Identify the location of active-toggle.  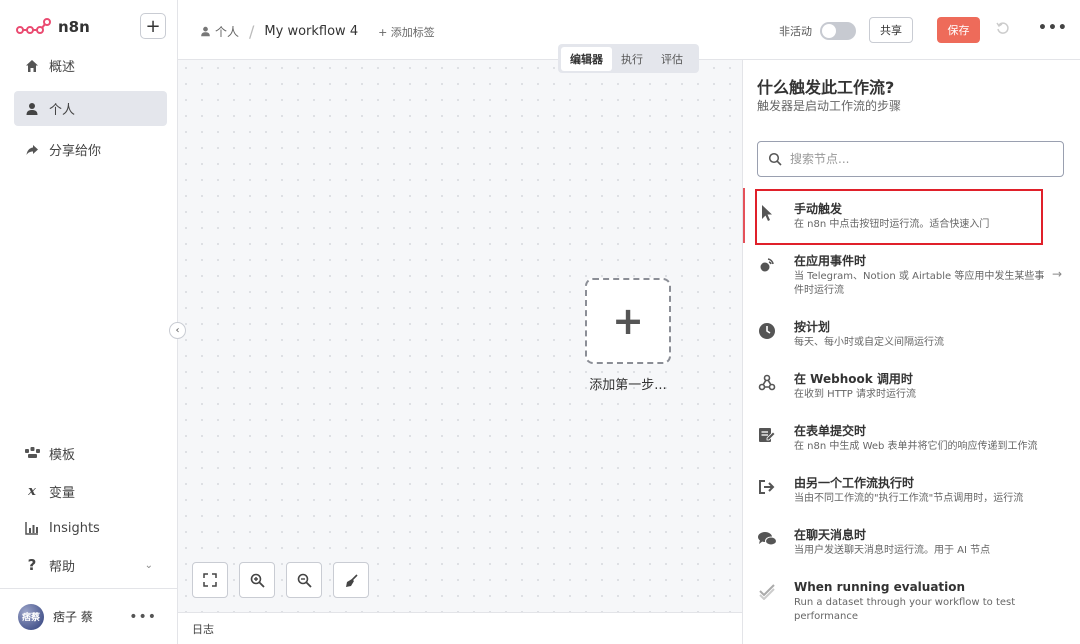
(838, 31).